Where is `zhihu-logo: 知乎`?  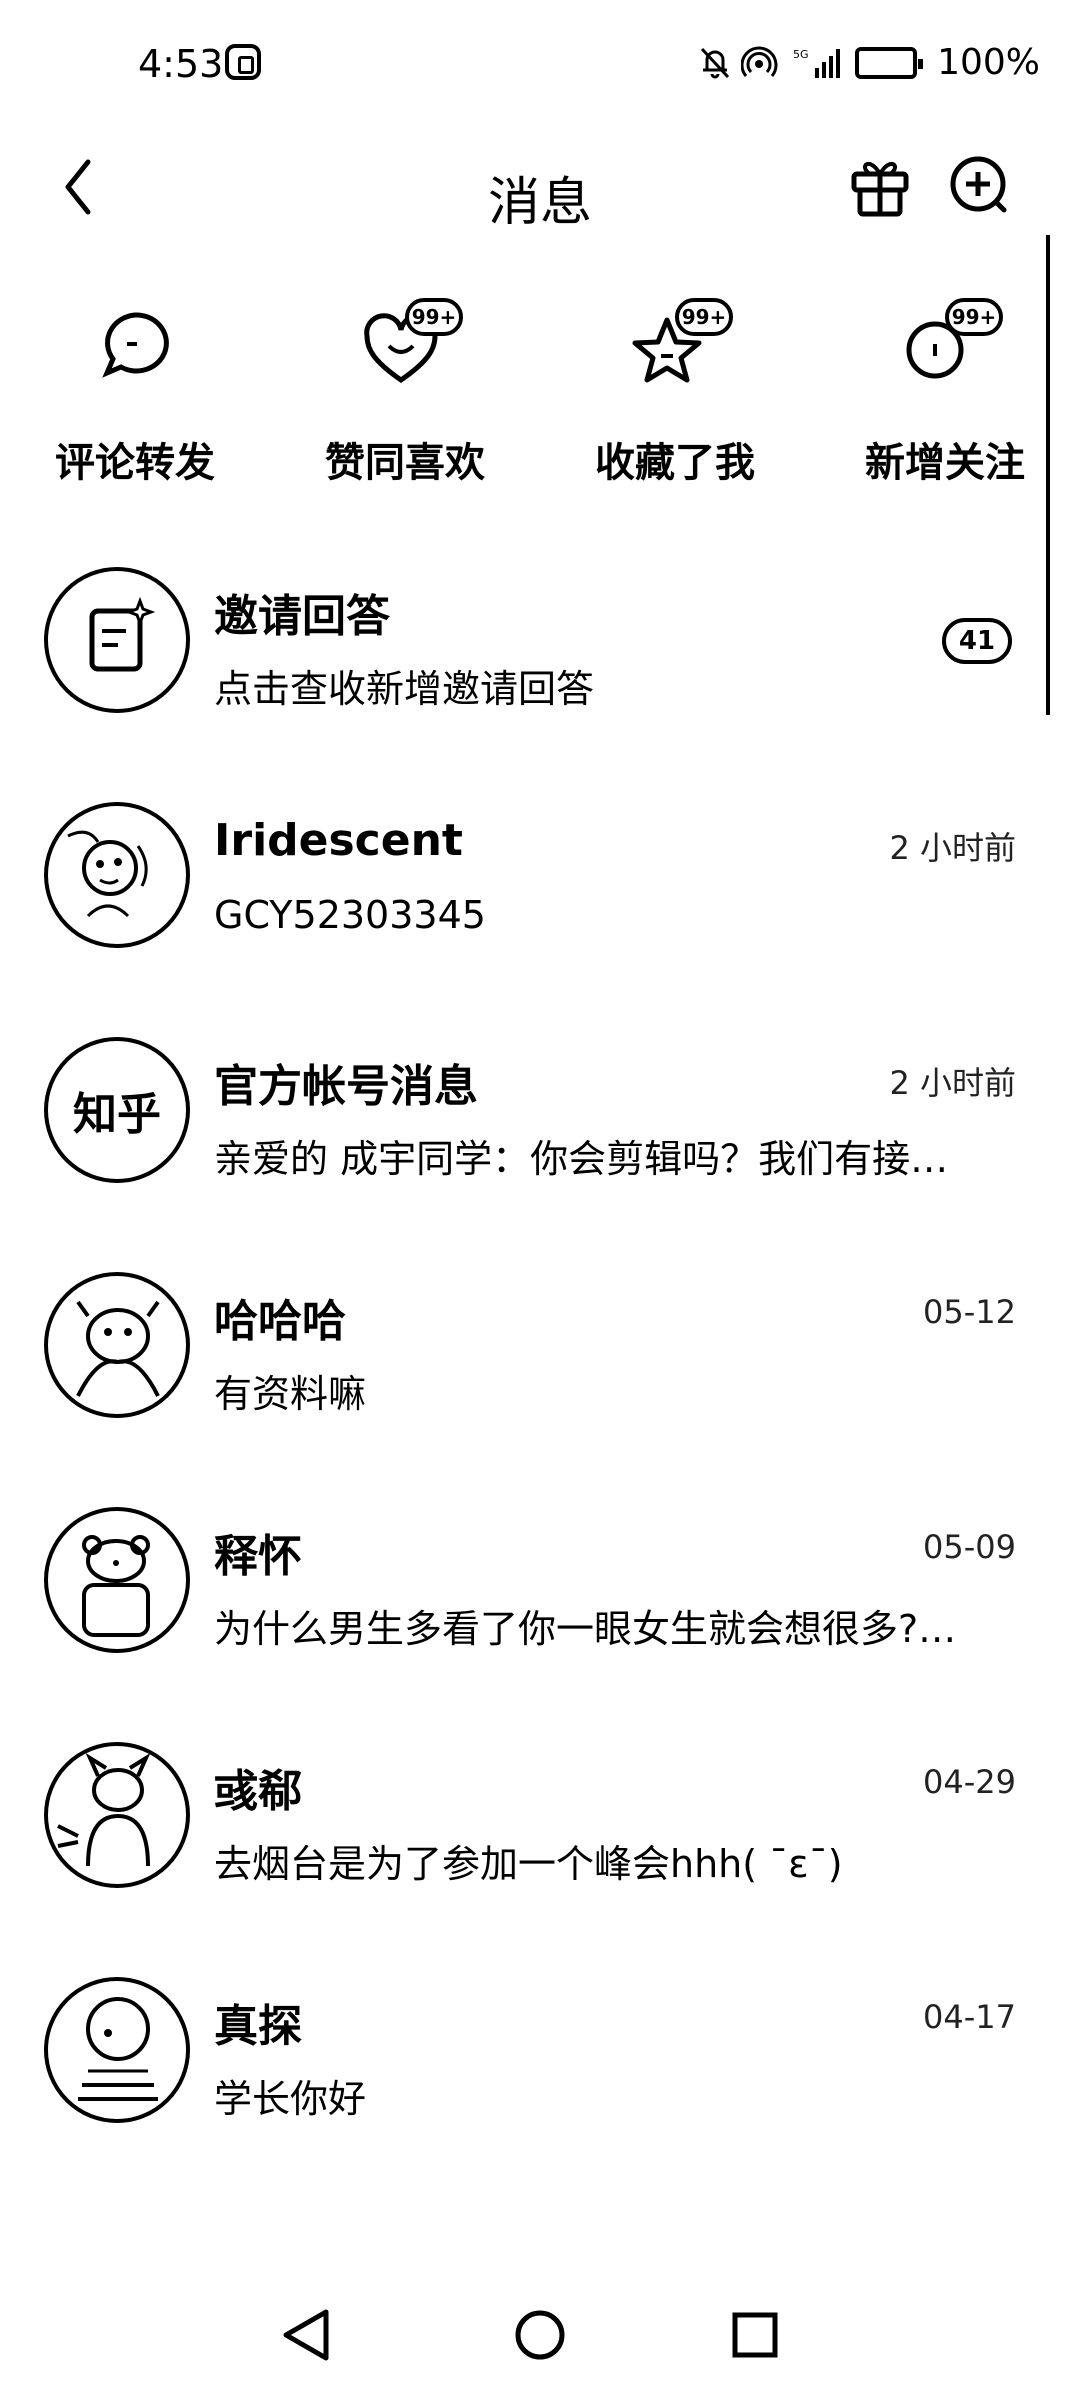 zhihu-logo: 知乎 is located at coordinates (117, 1114).